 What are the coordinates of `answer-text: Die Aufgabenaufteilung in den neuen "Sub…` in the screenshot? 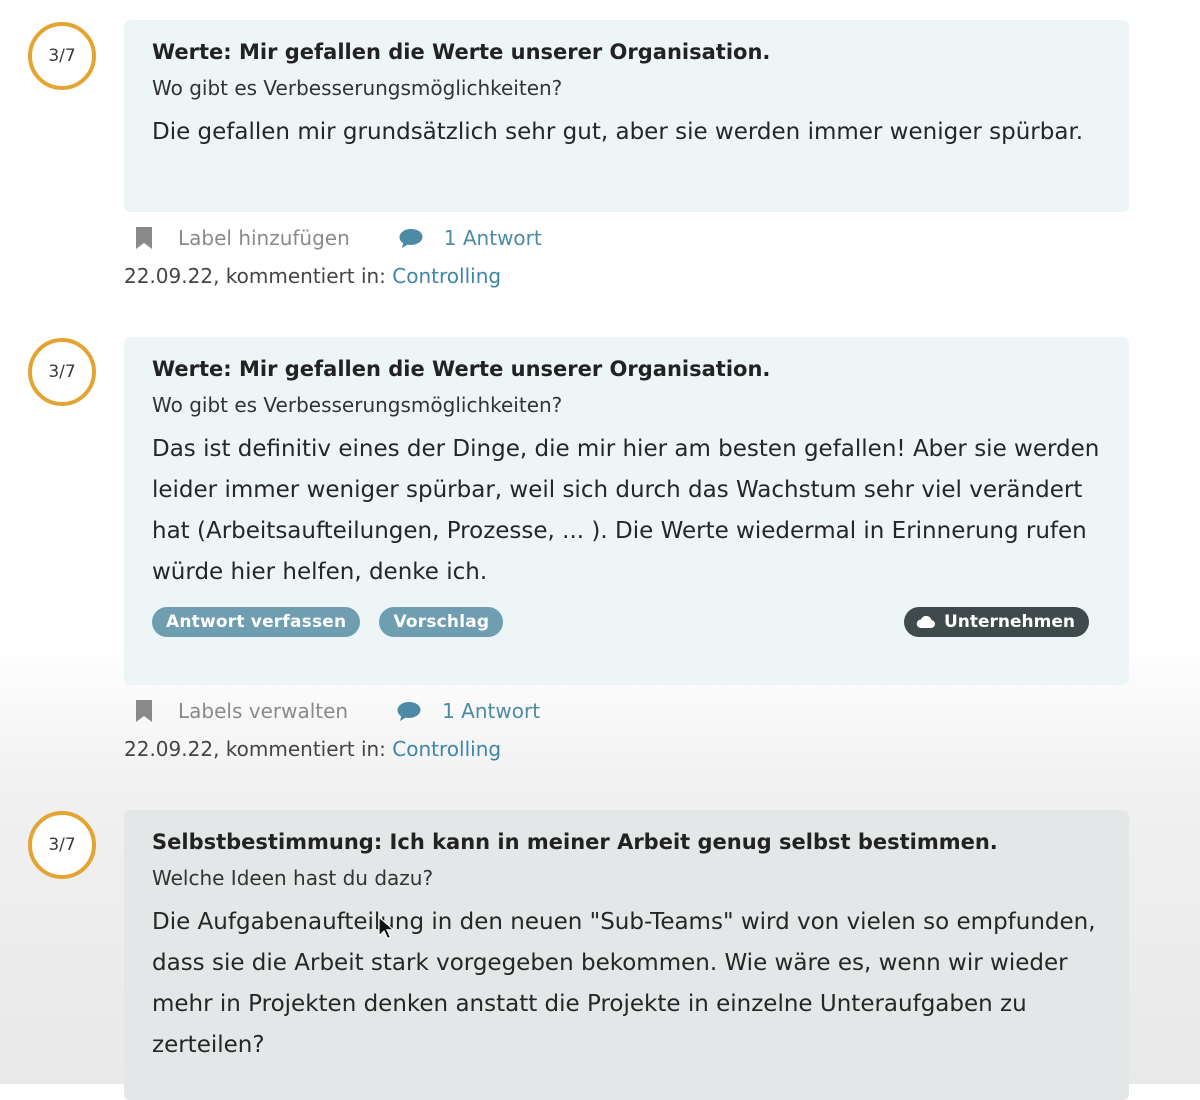 It's located at (624, 983).